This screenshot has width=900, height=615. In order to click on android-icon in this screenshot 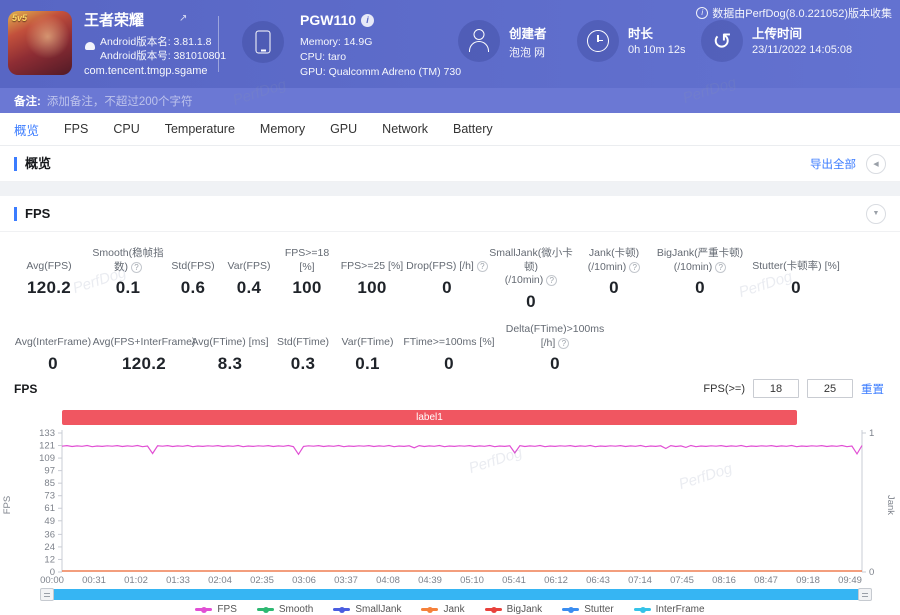, I will do `click(90, 46)`.